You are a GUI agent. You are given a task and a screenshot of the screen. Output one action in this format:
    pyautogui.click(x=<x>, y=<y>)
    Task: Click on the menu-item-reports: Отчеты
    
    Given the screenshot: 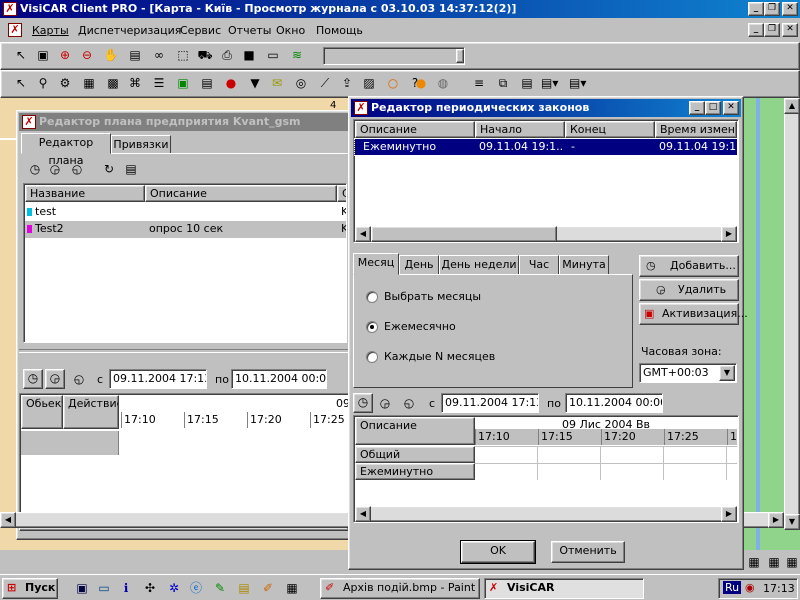 What is the action you would take?
    pyautogui.click(x=249, y=30)
    